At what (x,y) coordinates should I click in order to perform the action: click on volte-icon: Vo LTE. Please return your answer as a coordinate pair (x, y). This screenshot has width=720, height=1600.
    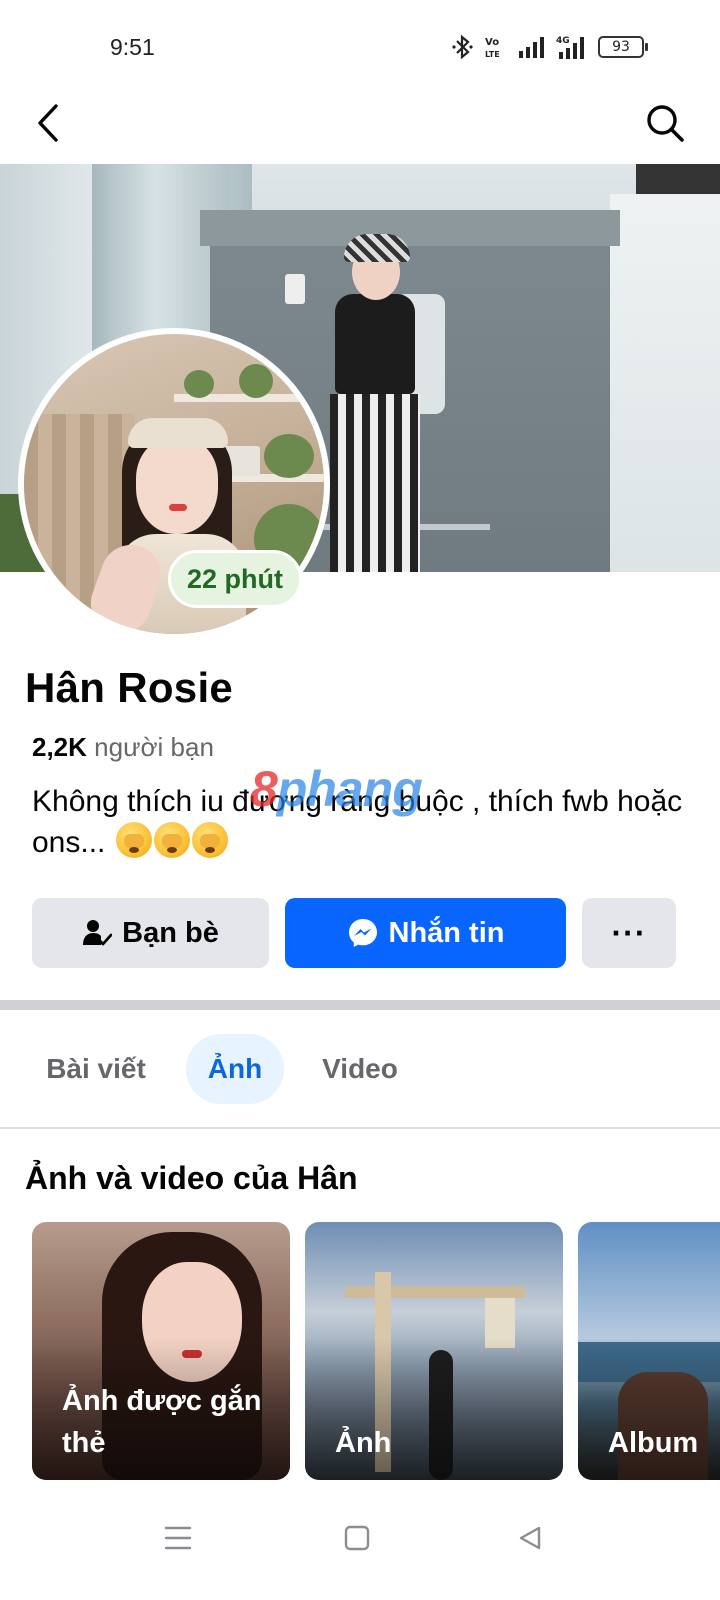
    Looking at the image, I should click on (492, 48).